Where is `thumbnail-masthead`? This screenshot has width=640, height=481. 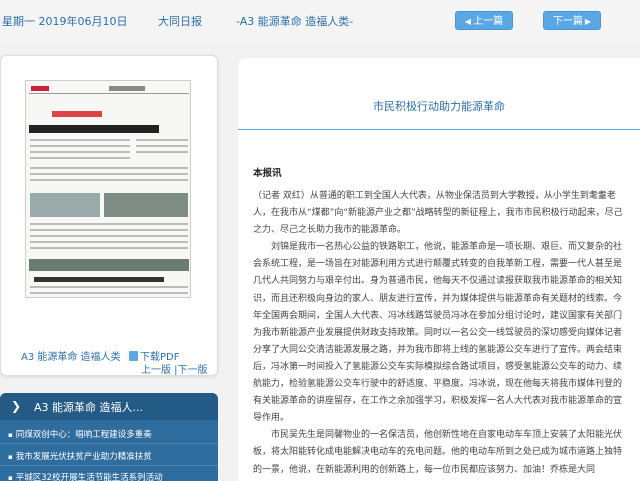 thumbnail-masthead is located at coordinates (109, 89).